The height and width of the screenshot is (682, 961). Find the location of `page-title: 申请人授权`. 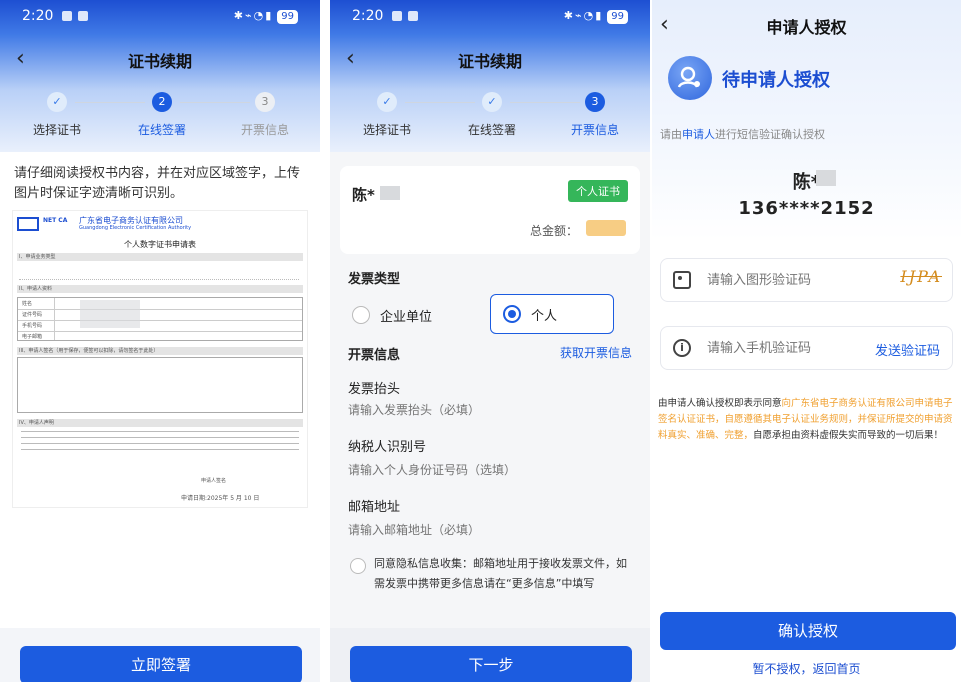

page-title: 申请人授权 is located at coordinates (806, 27).